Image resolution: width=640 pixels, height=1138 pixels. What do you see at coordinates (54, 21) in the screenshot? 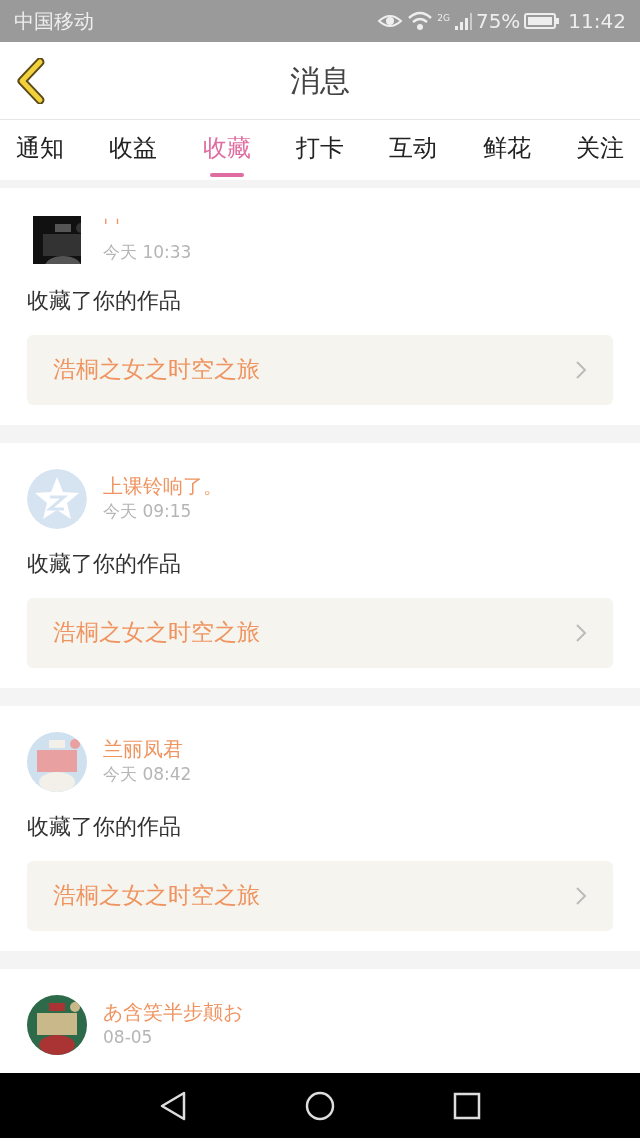
I see `carrier-label: 中国移动` at bounding box center [54, 21].